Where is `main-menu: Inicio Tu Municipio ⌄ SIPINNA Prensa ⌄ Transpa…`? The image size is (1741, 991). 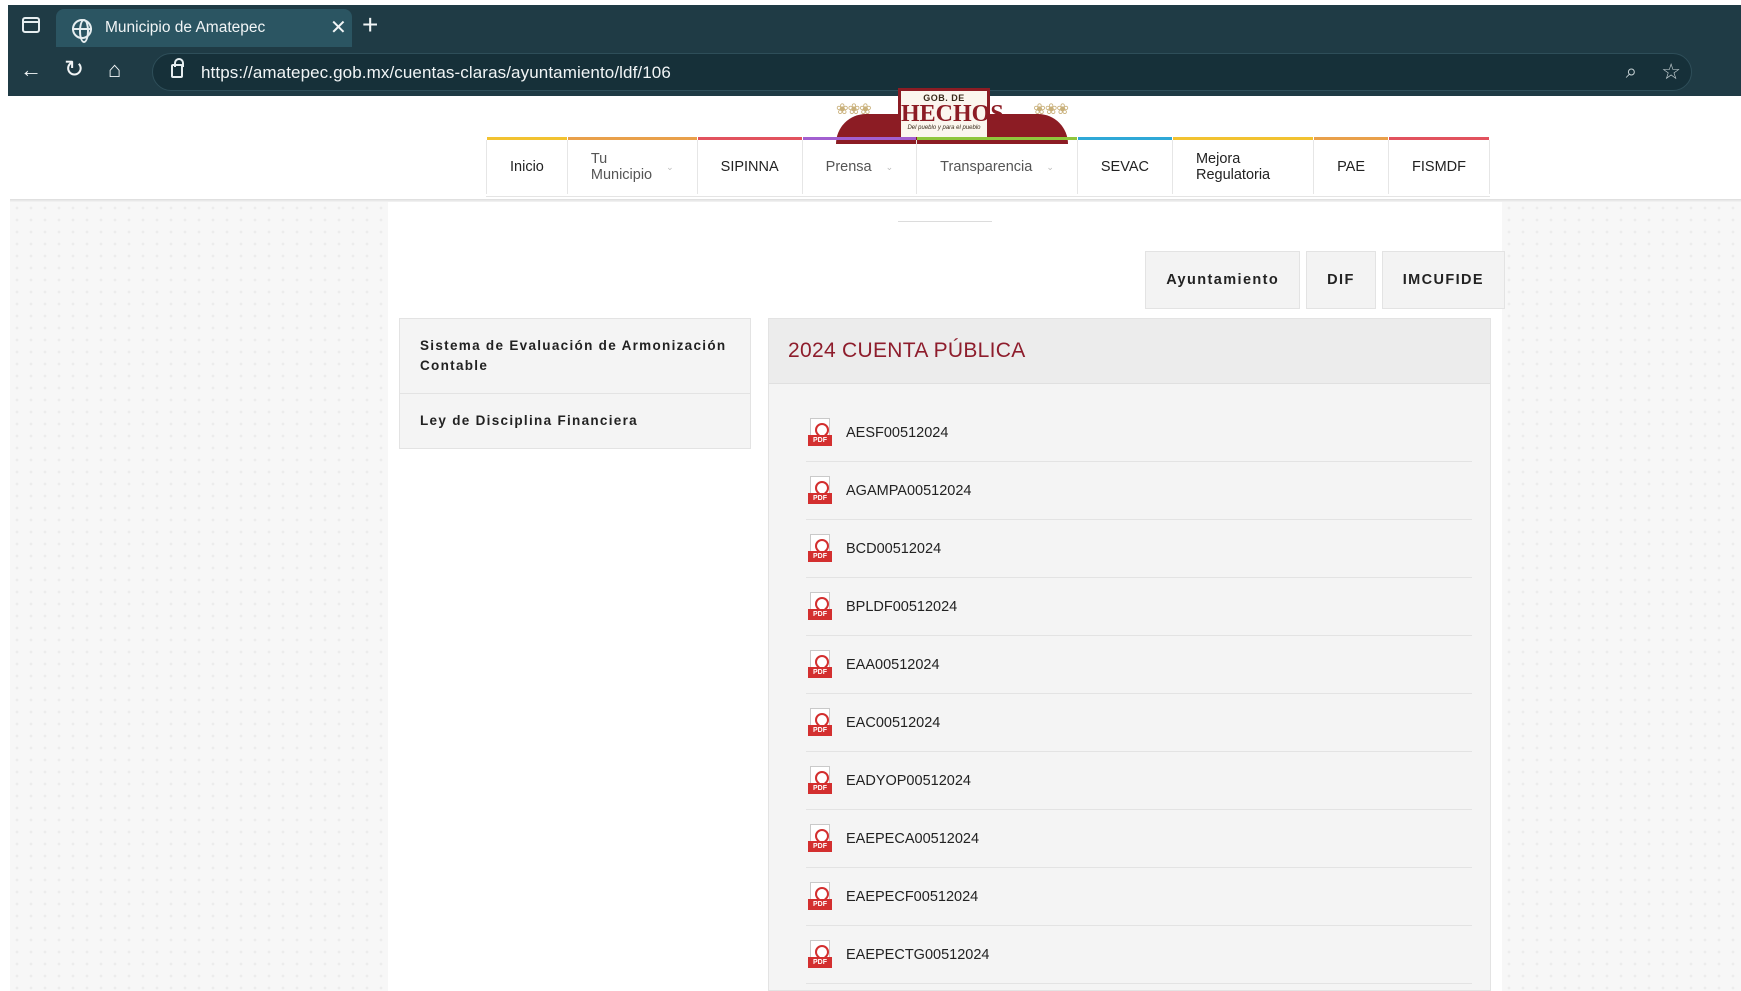 main-menu: Inicio Tu Municipio ⌄ SIPINNA Prensa ⌄ Transpa… is located at coordinates (988, 164).